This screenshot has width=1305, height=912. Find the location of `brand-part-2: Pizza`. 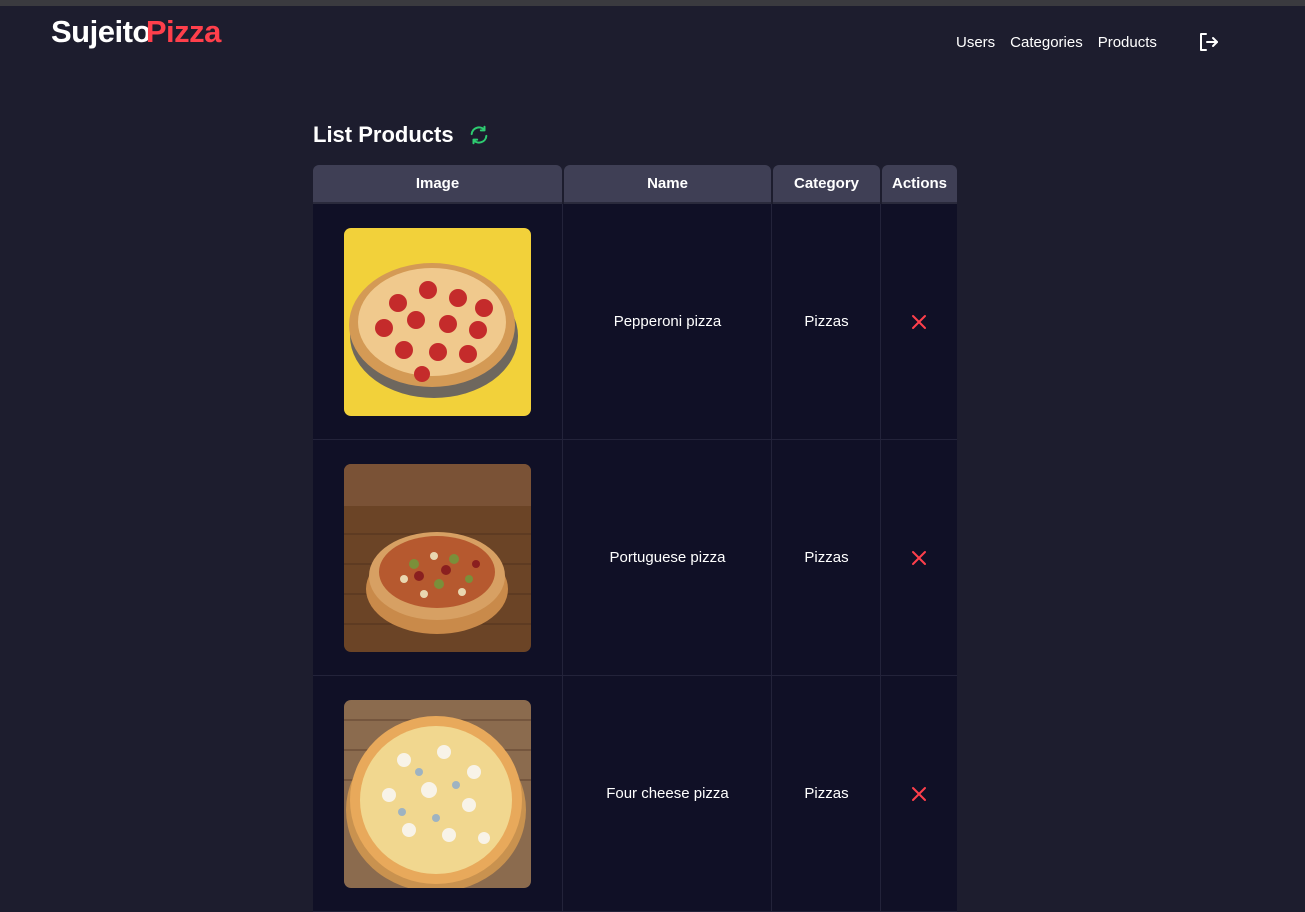

brand-part-2: Pizza is located at coordinates (183, 31).